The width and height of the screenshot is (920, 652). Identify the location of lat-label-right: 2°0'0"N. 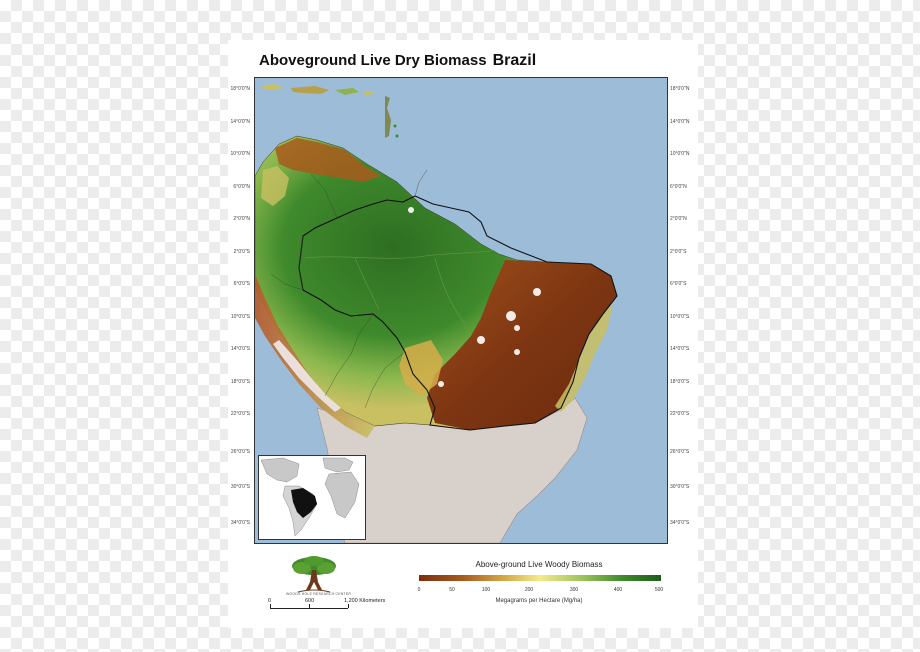
(678, 219).